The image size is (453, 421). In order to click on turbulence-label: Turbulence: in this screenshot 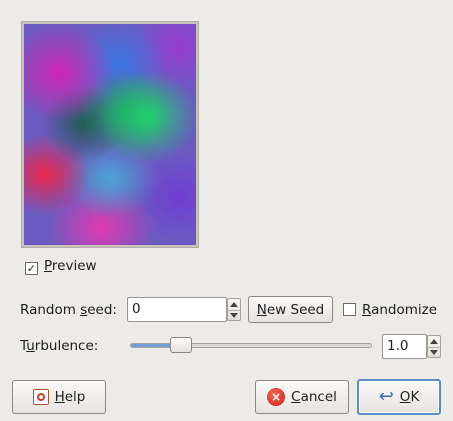, I will do `click(59, 346)`.